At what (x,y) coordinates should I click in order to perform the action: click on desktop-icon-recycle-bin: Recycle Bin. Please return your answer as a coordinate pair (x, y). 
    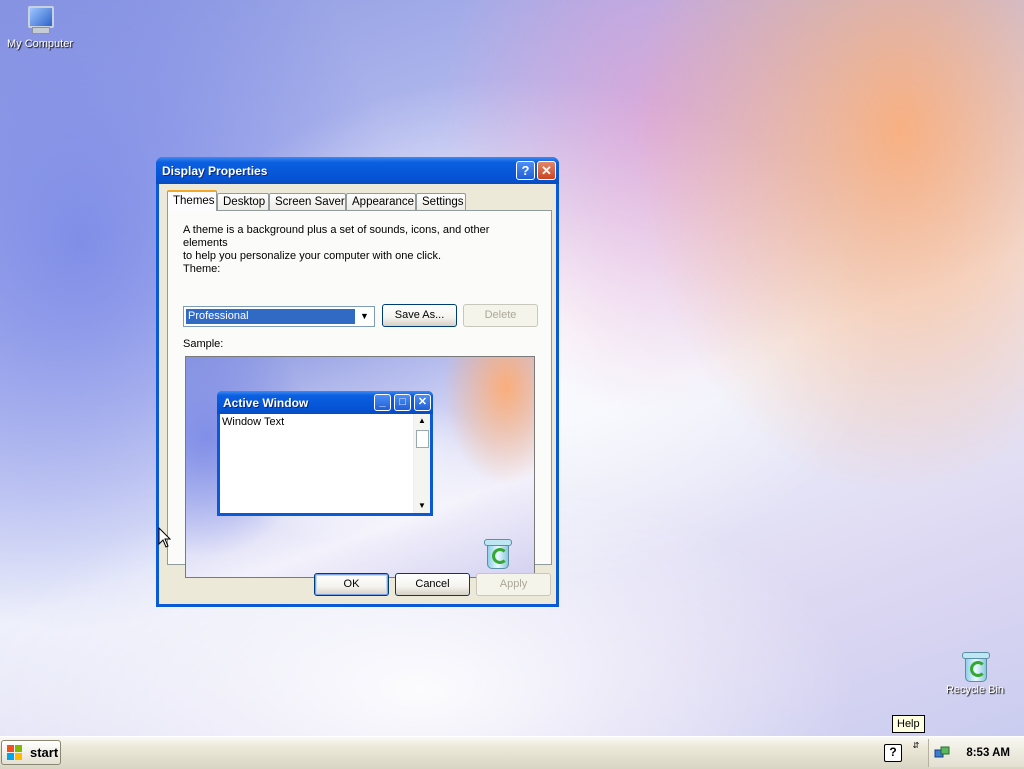
    Looking at the image, I should click on (975, 673).